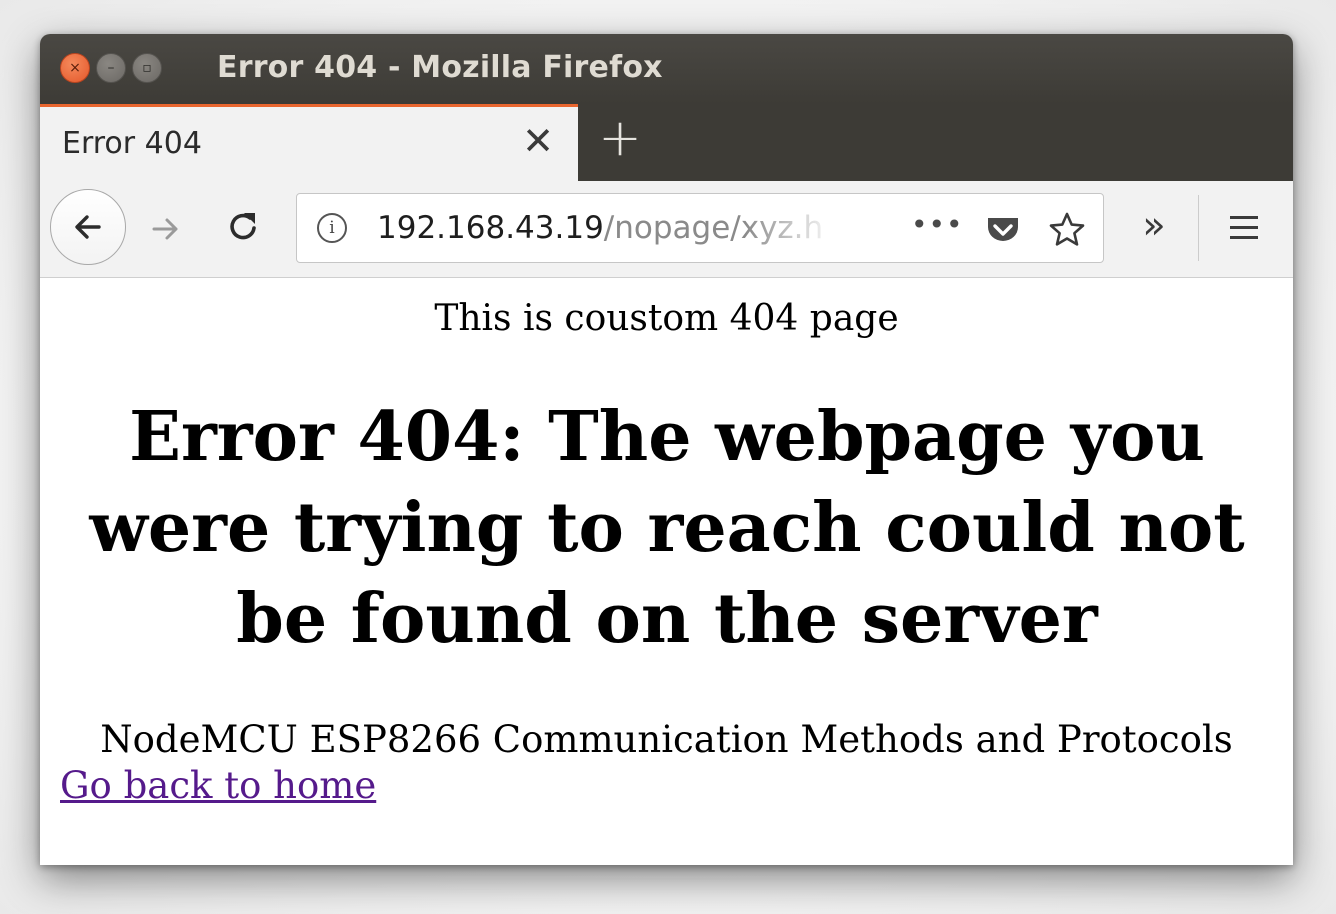 This screenshot has height=914, width=1336. I want to click on close-icon: ×, so click(75, 68).